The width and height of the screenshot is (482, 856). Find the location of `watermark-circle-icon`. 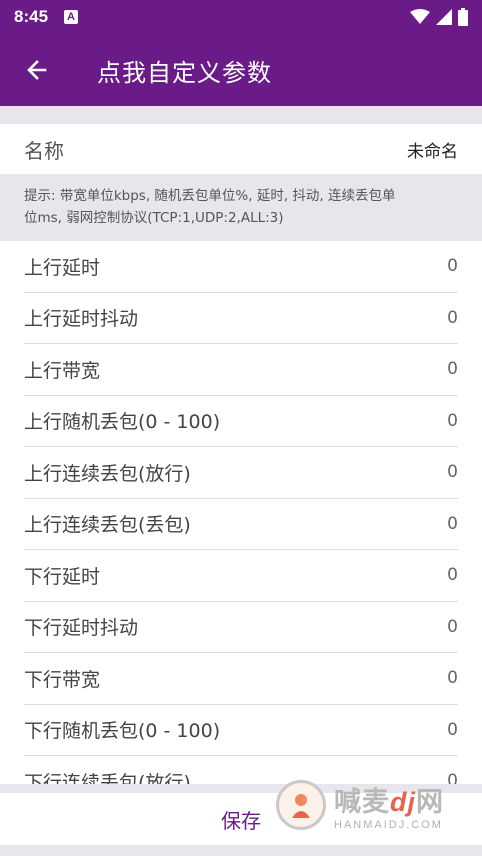

watermark-circle-icon is located at coordinates (301, 805).